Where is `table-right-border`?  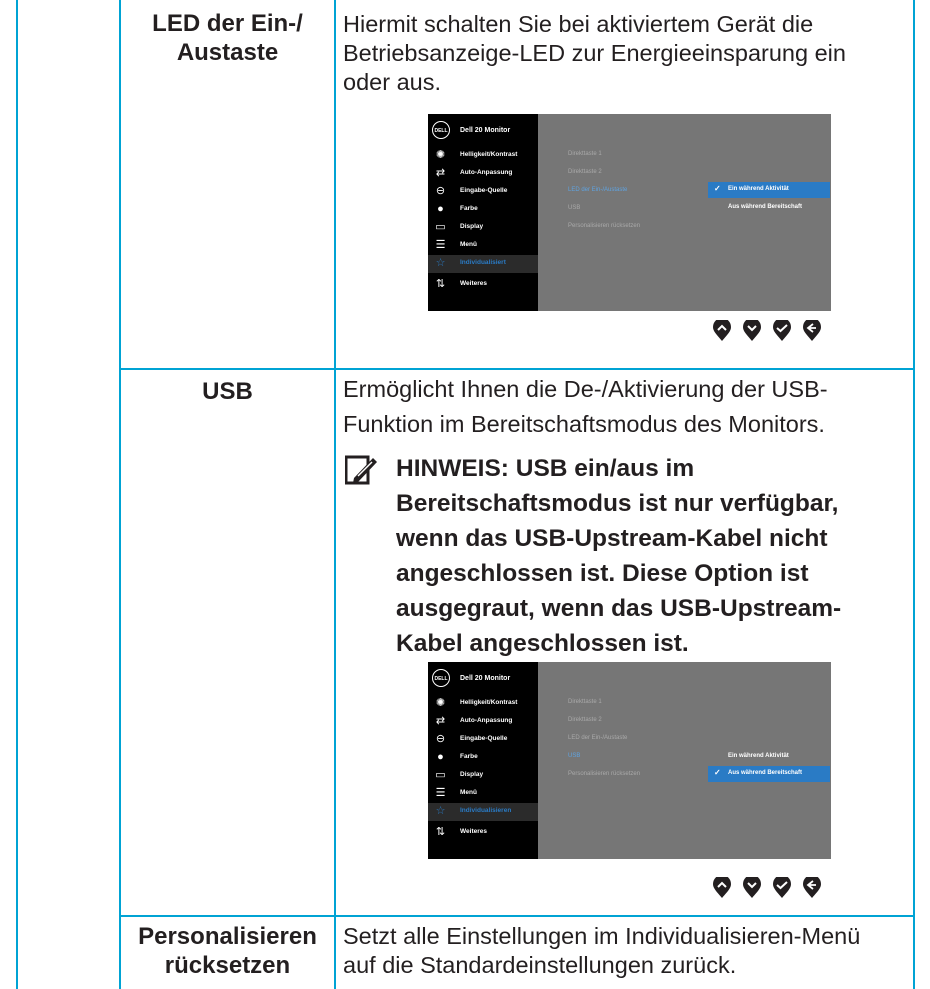 table-right-border is located at coordinates (914, 494).